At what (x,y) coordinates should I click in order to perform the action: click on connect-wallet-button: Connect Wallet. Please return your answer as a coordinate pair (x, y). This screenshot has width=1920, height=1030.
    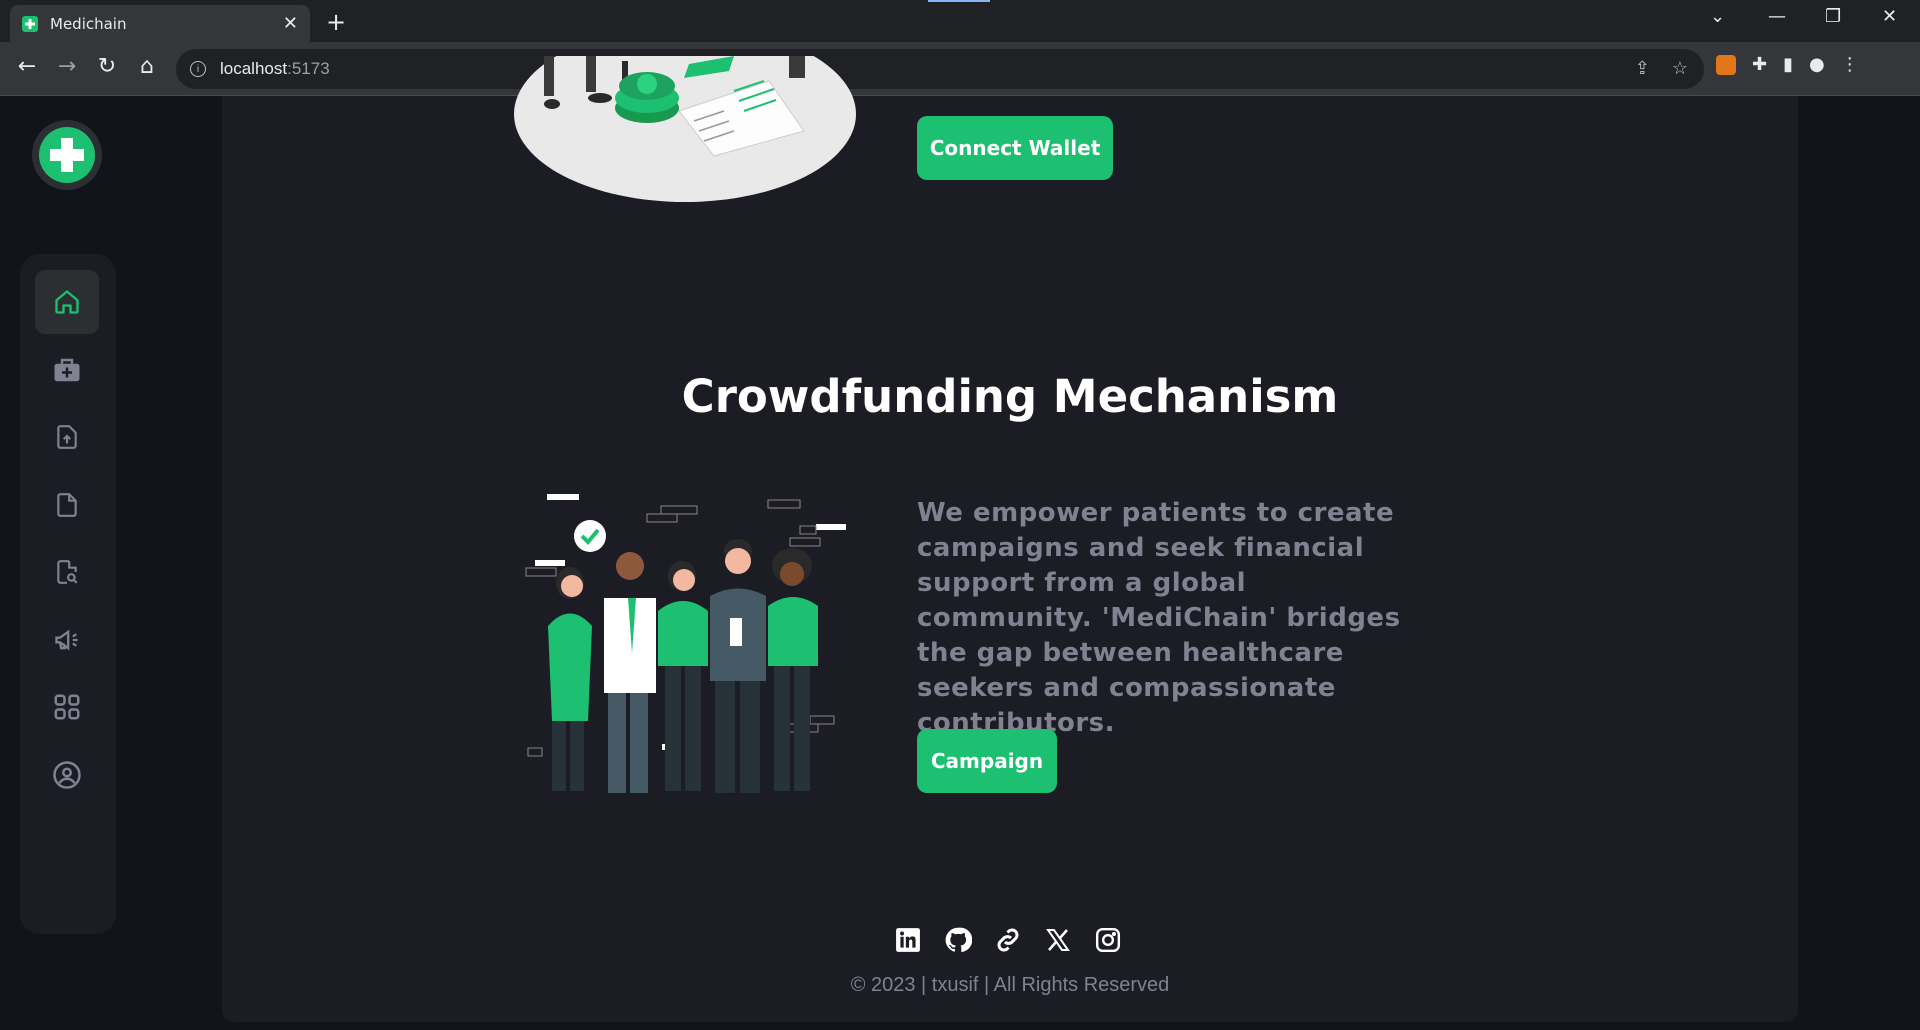
    Looking at the image, I should click on (1015, 148).